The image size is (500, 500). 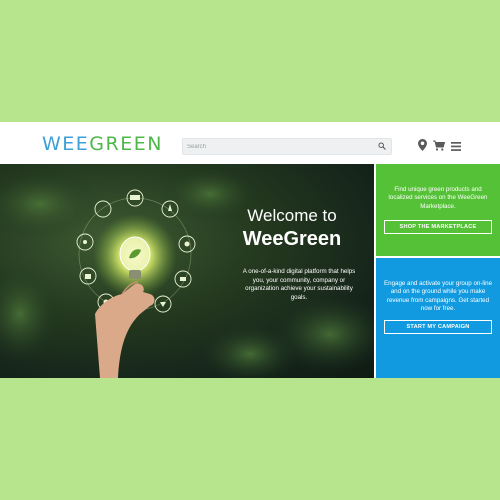 What do you see at coordinates (438, 227) in the screenshot?
I see `shop-marketplace-button: SHOP THE MARKETPLACE` at bounding box center [438, 227].